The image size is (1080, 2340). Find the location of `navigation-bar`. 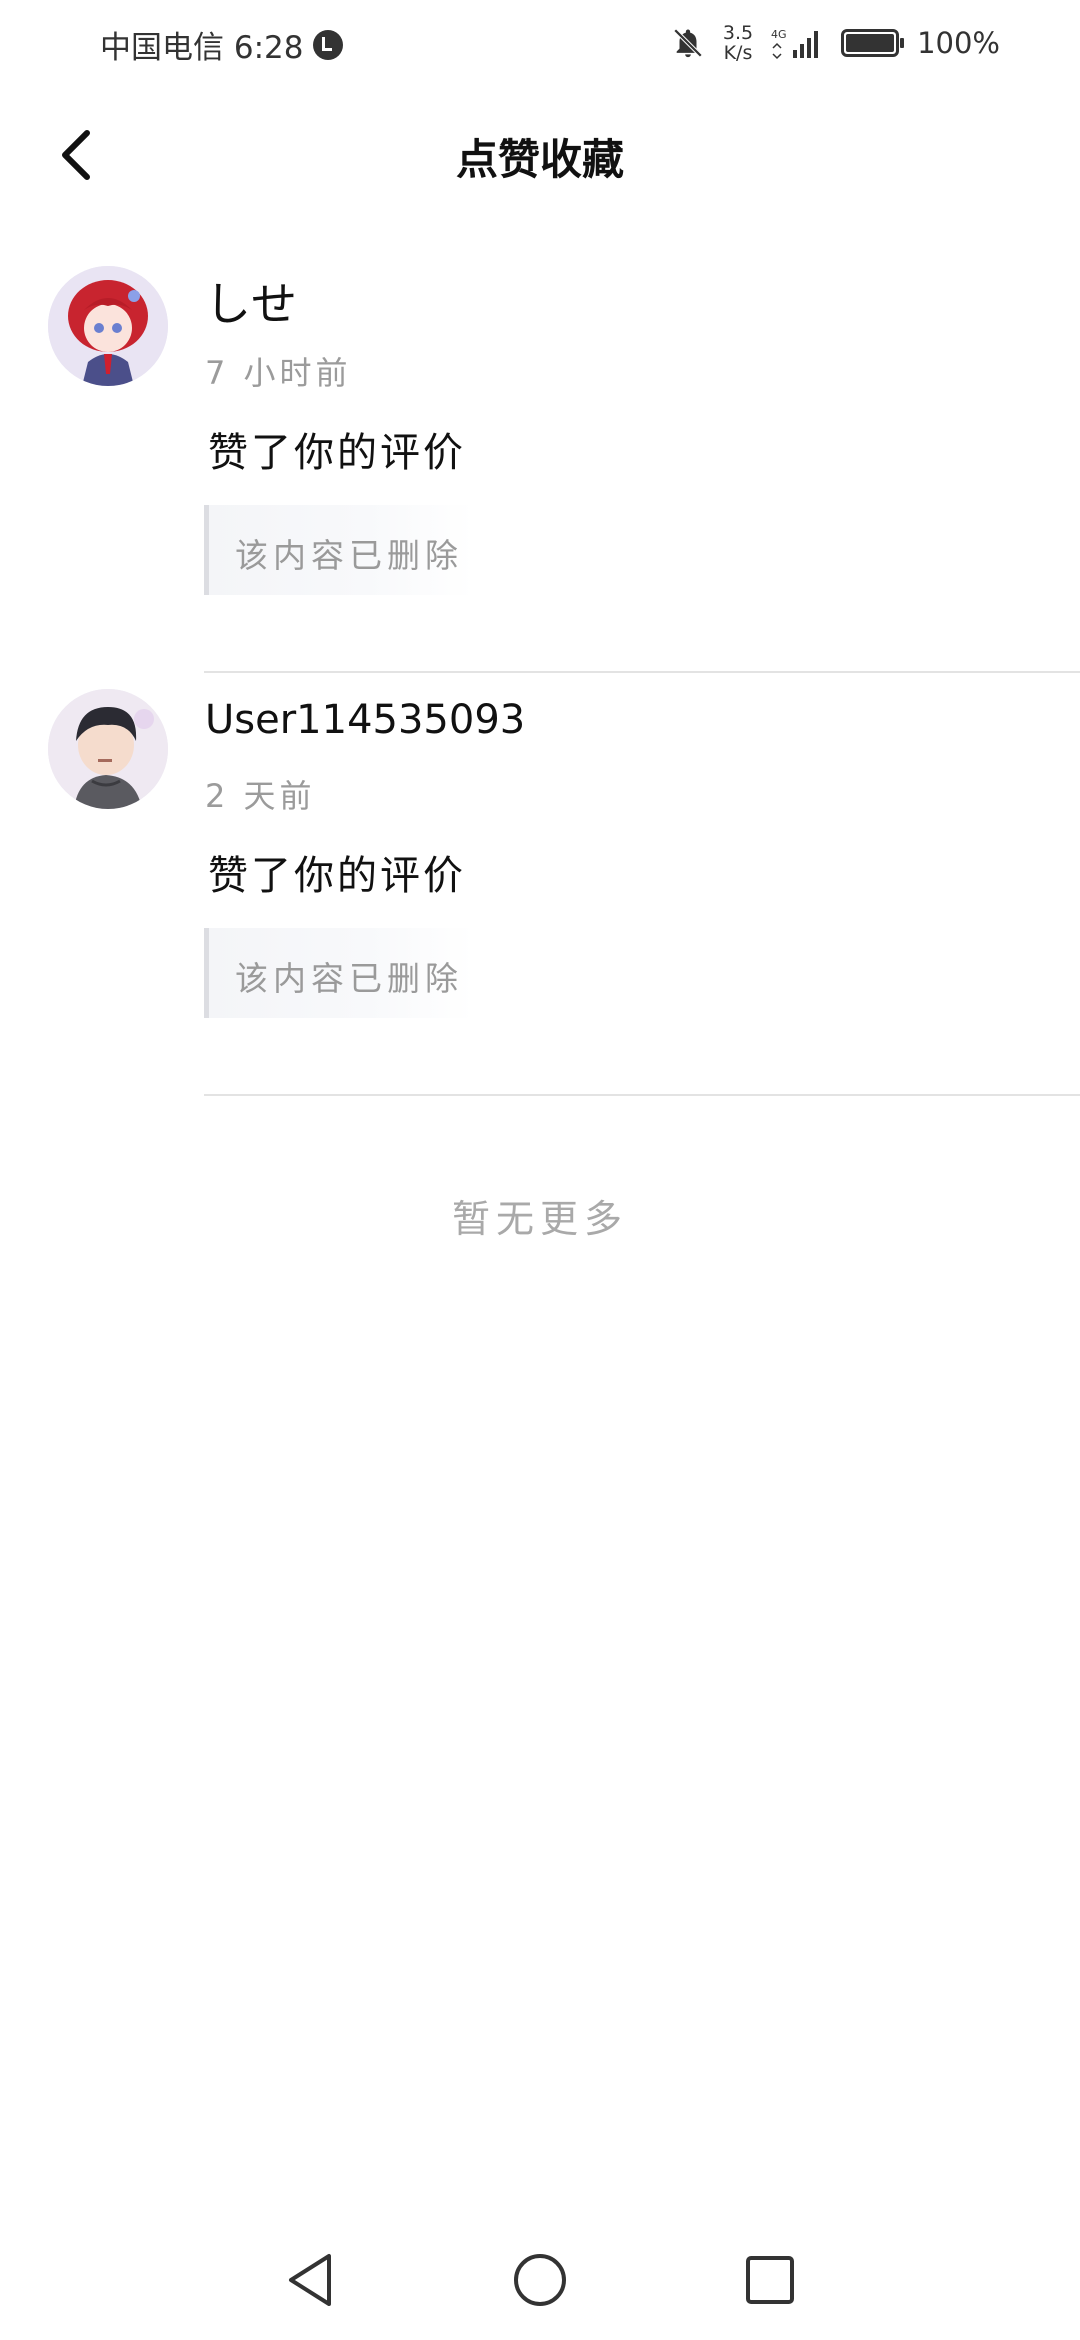

navigation-bar is located at coordinates (540, 2280).